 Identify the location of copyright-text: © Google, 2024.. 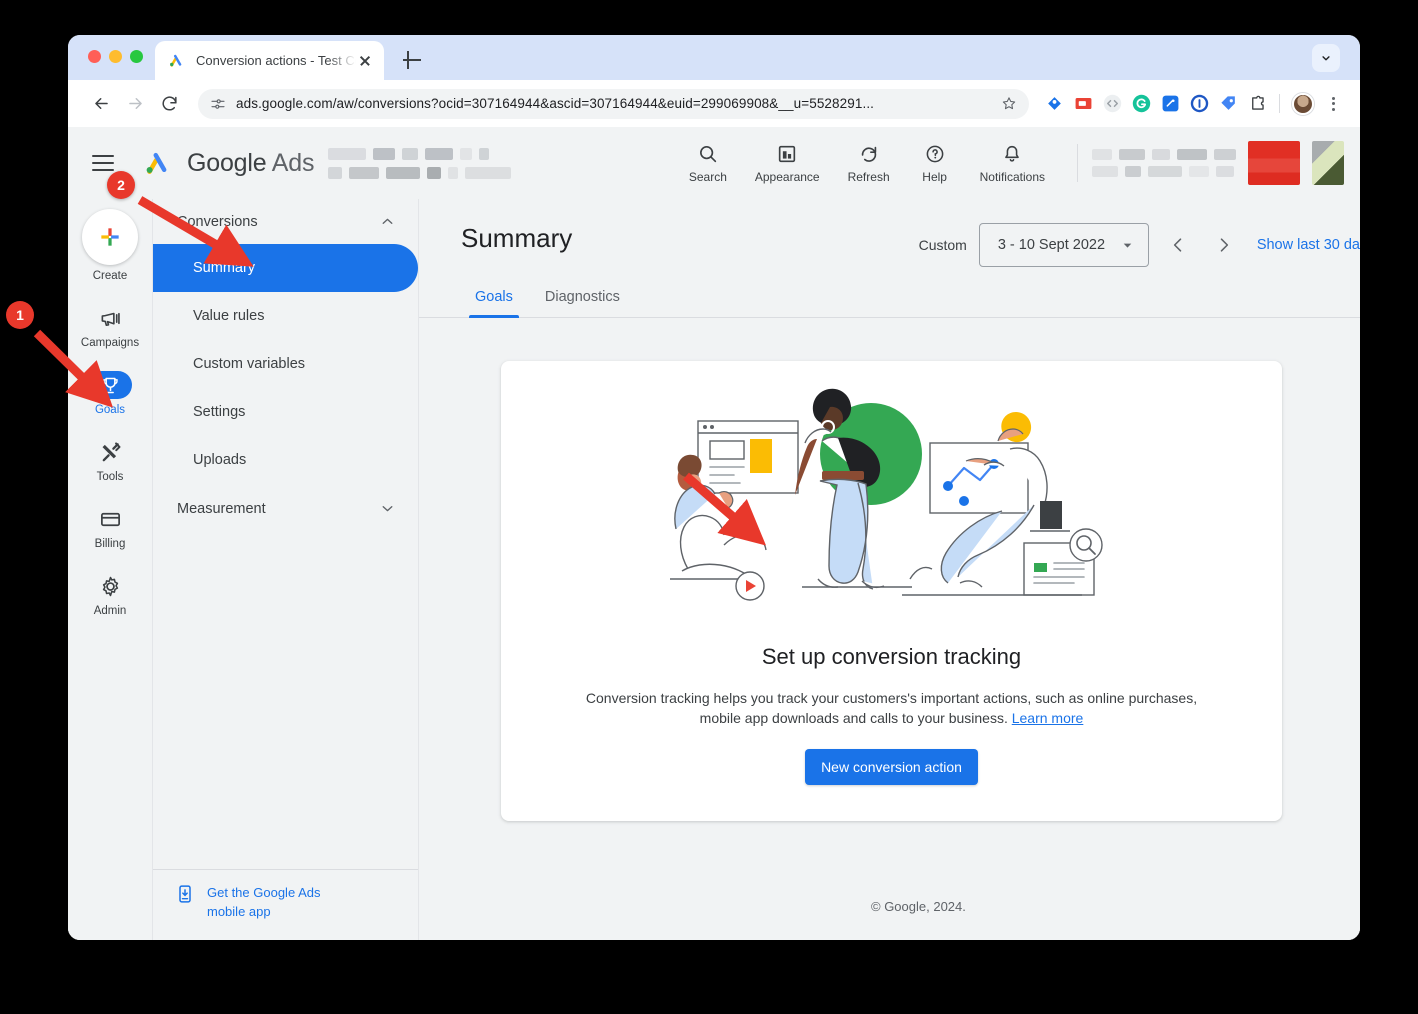
(918, 906).